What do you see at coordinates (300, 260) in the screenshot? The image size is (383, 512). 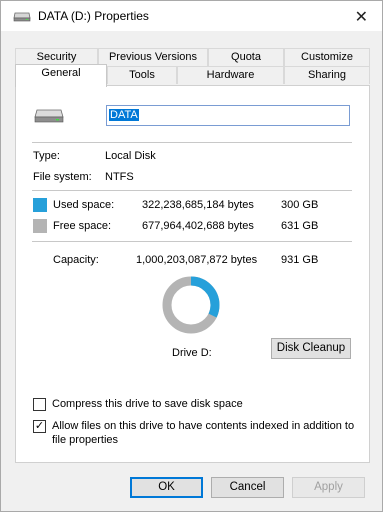 I see `capacity-size: 931 GB` at bounding box center [300, 260].